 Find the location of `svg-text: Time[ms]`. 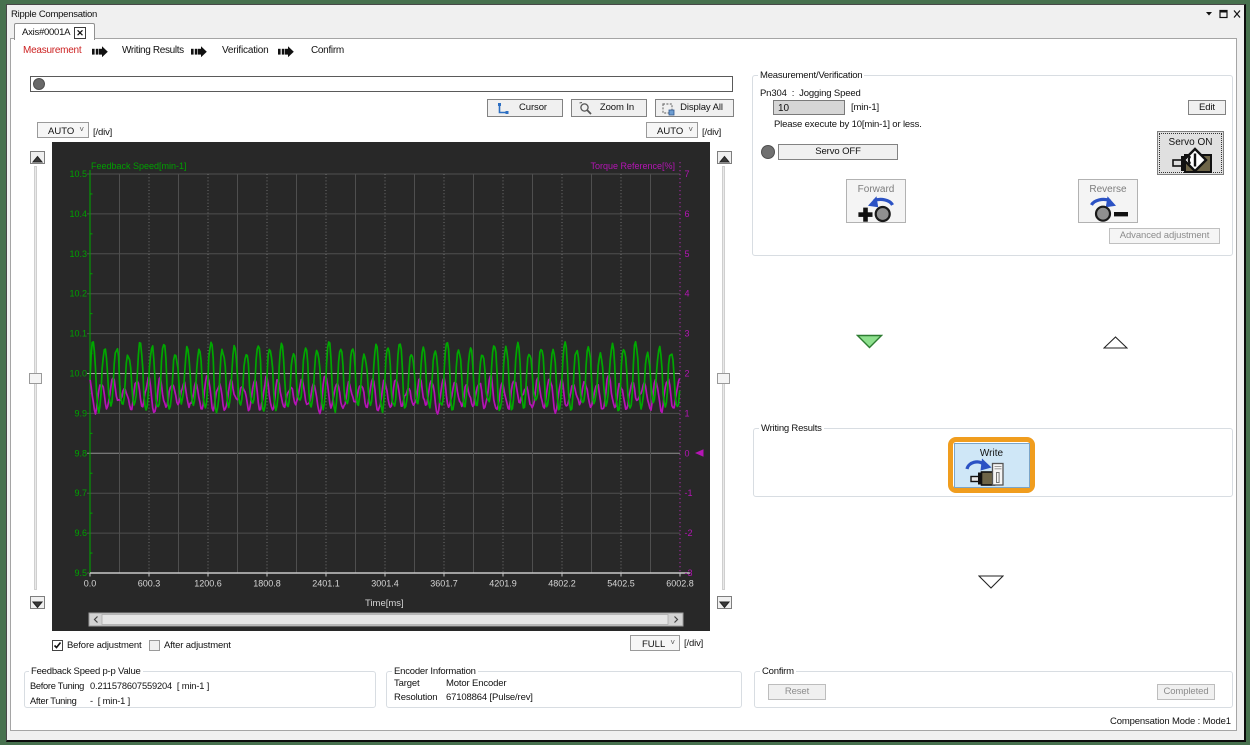

svg-text: Time[ms] is located at coordinates (384, 603).